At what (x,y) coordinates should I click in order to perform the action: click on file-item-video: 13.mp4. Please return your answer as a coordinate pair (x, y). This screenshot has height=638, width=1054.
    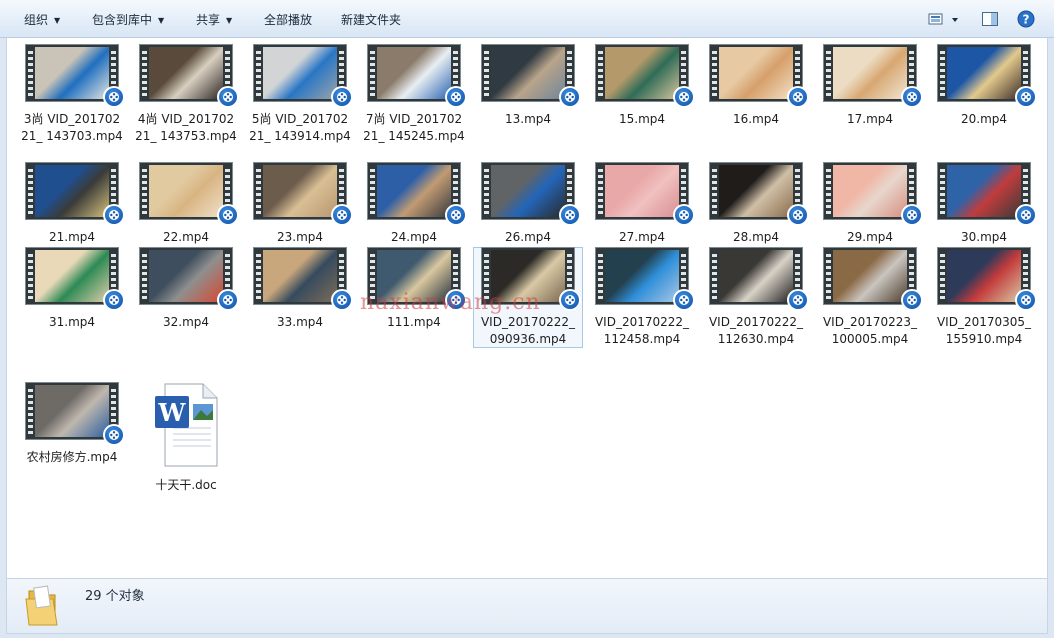
    Looking at the image, I should click on (528, 86).